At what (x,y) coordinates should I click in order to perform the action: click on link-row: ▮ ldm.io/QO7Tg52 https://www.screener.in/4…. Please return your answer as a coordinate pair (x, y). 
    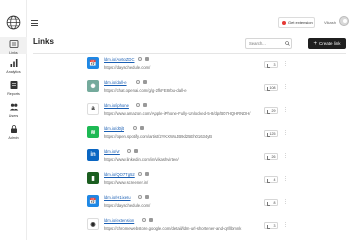
    Looking at the image, I should click on (187, 179).